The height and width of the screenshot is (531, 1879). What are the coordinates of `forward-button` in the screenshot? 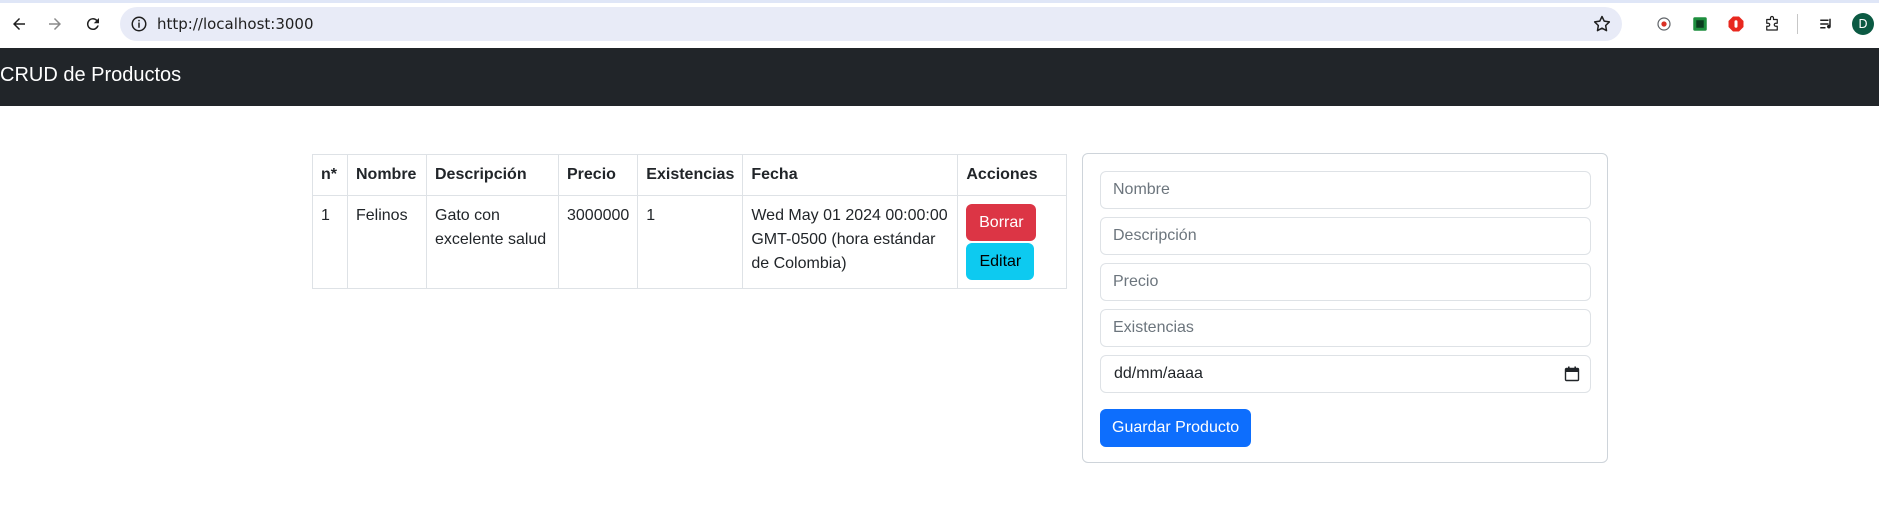 It's located at (55, 24).